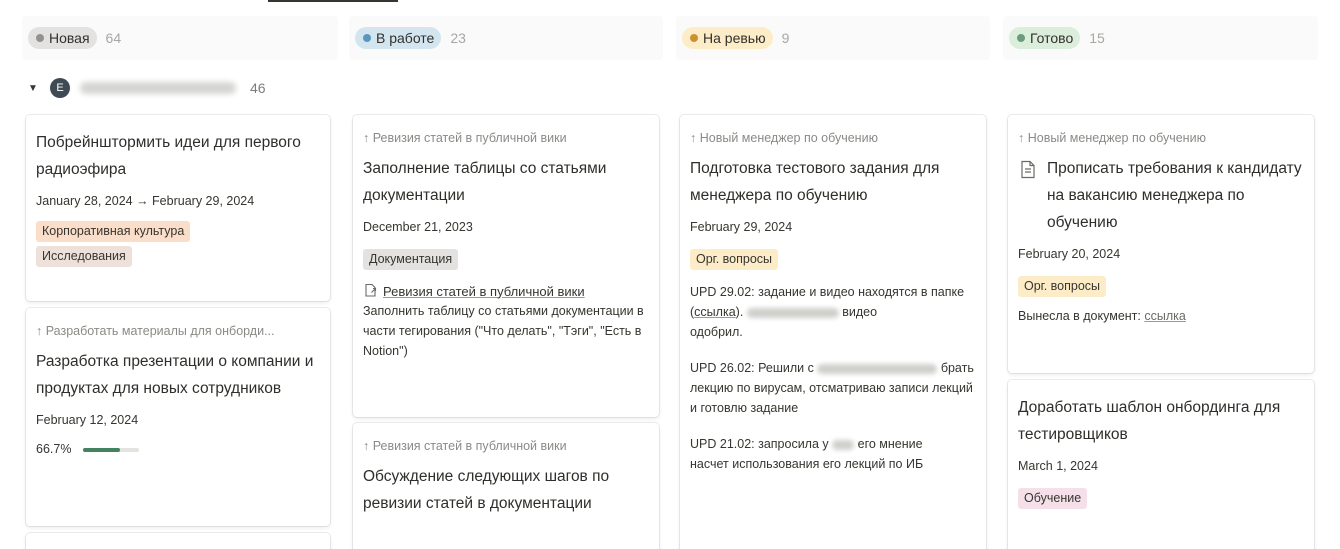  I want to click on card, so click(178, 541).